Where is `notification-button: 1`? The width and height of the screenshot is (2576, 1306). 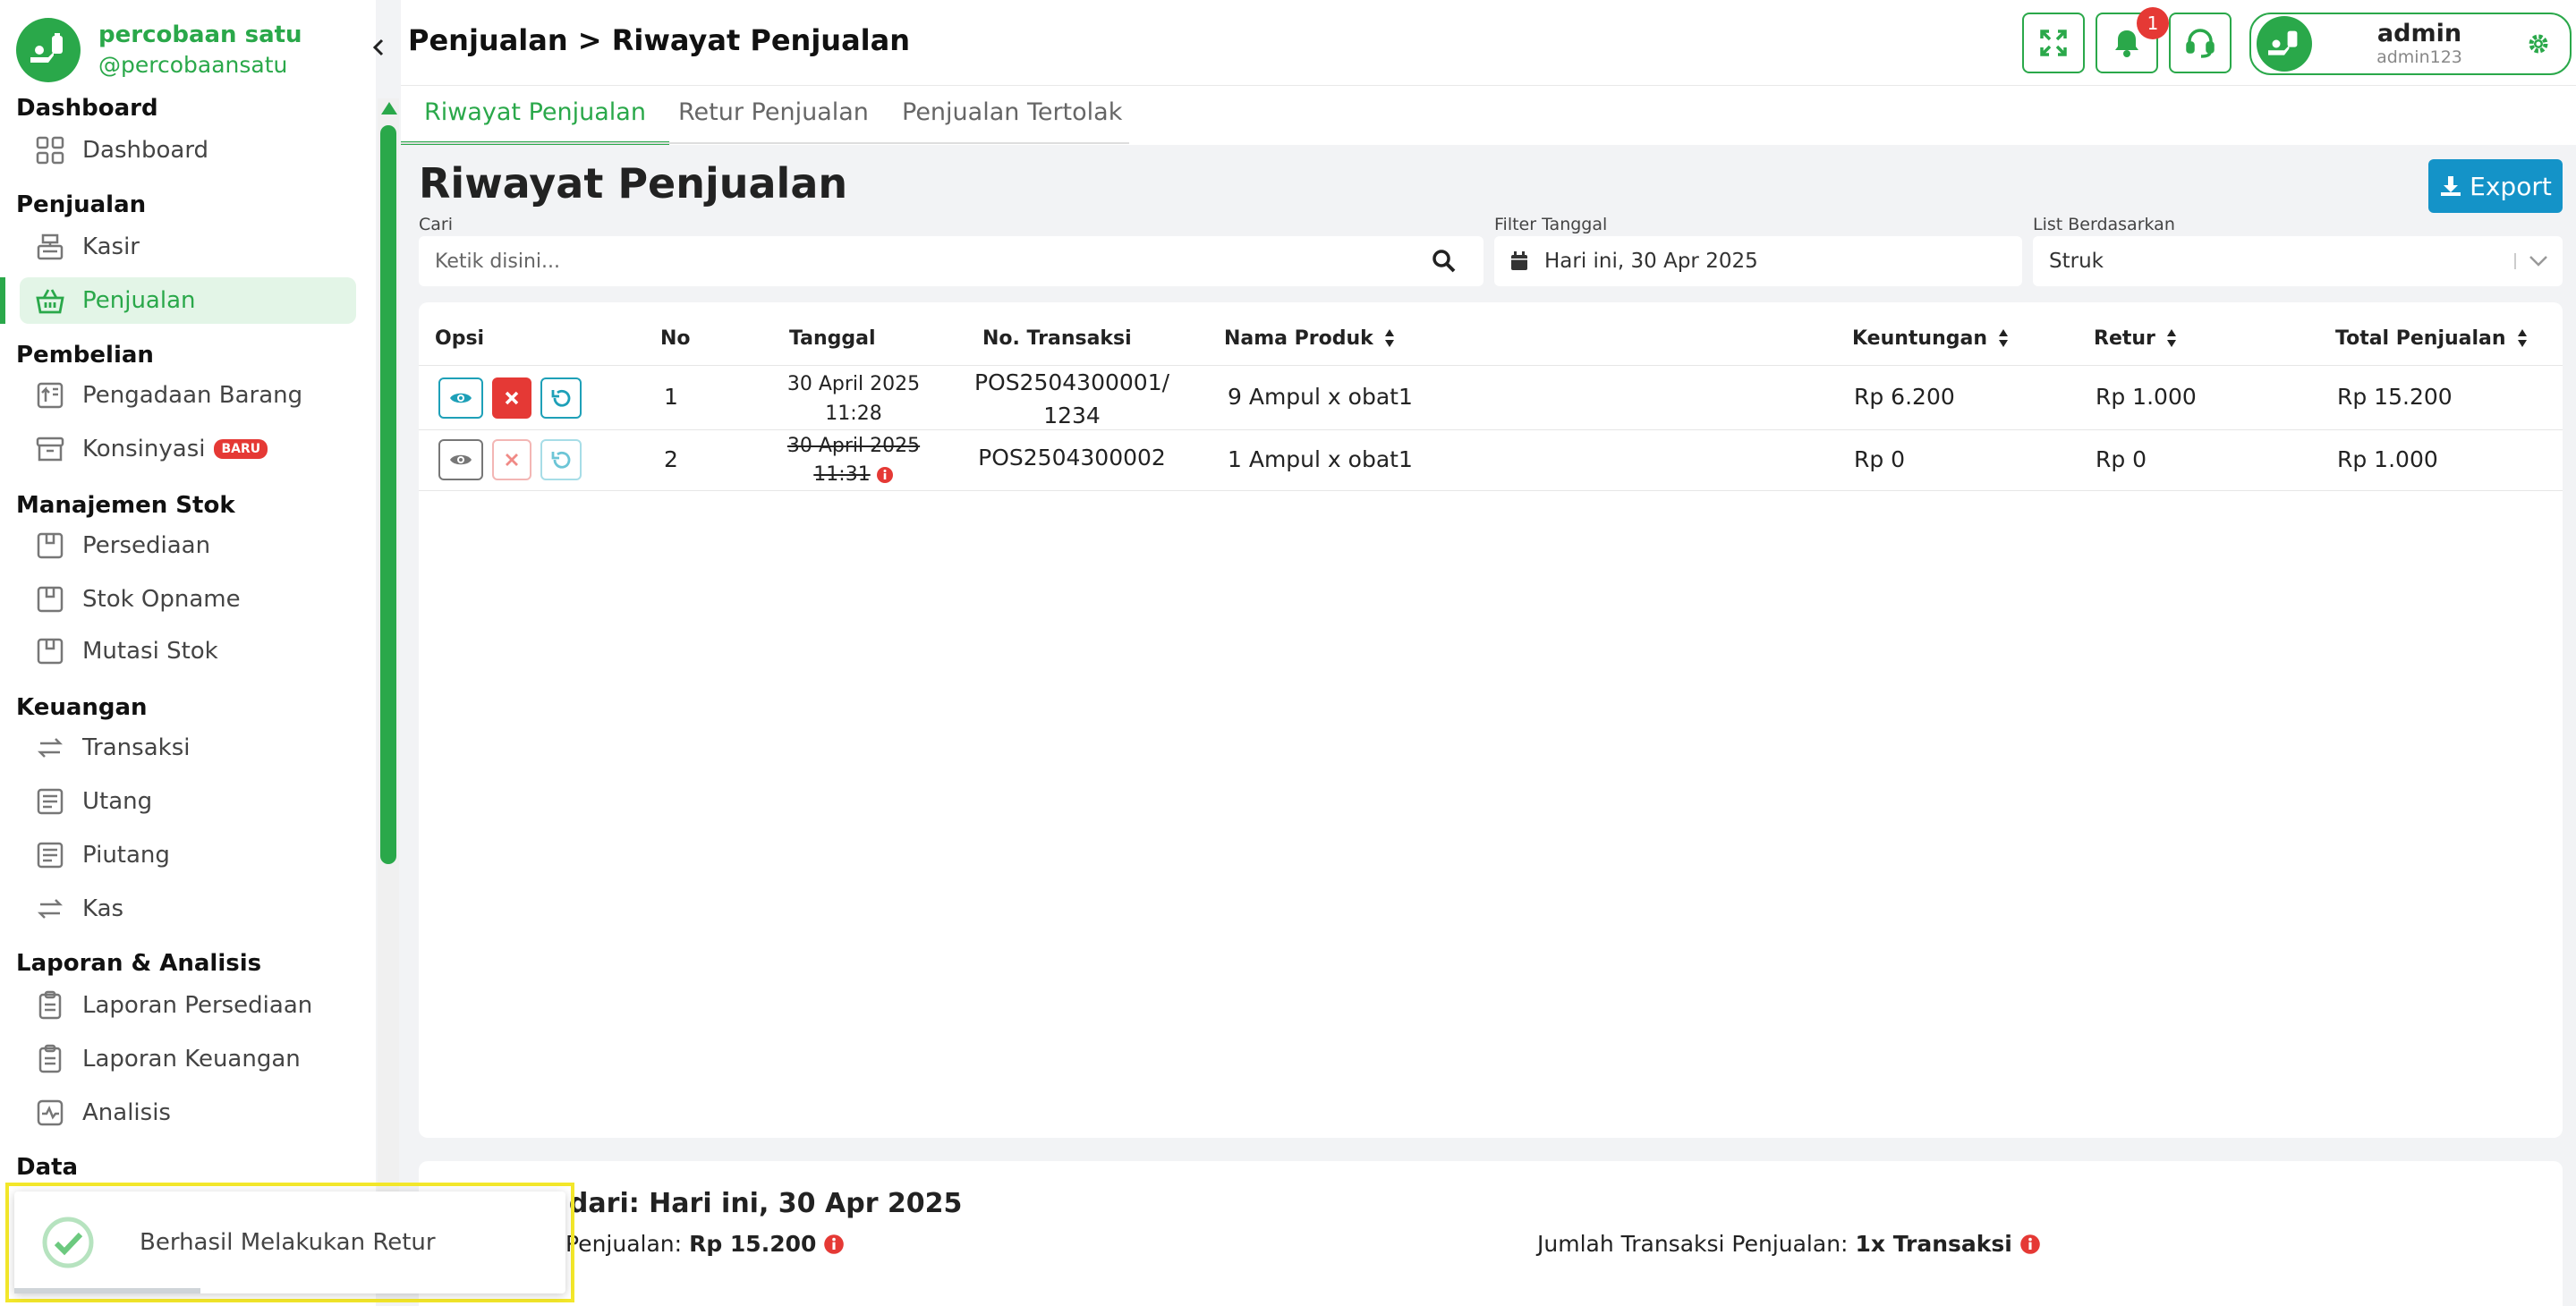
notification-button: 1 is located at coordinates (2132, 40).